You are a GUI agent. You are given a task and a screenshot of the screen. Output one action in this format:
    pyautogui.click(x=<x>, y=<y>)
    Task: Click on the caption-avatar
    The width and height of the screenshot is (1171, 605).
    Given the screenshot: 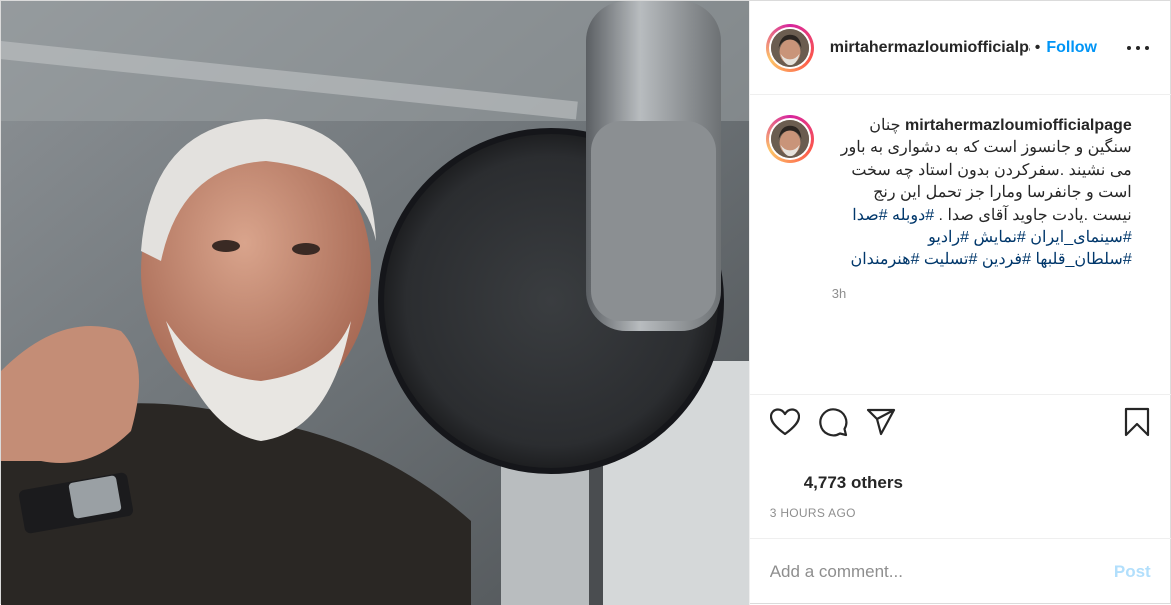 What is the action you would take?
    pyautogui.click(x=789, y=139)
    